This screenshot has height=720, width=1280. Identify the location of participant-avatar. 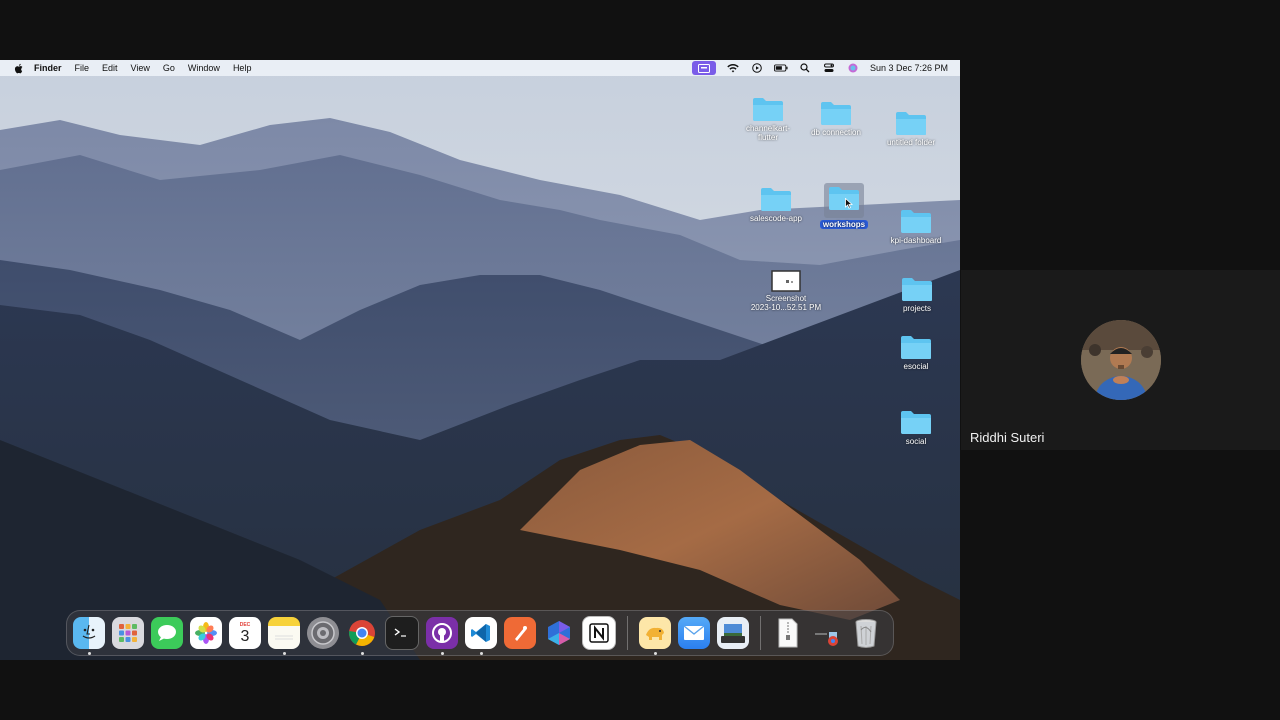
(1121, 360).